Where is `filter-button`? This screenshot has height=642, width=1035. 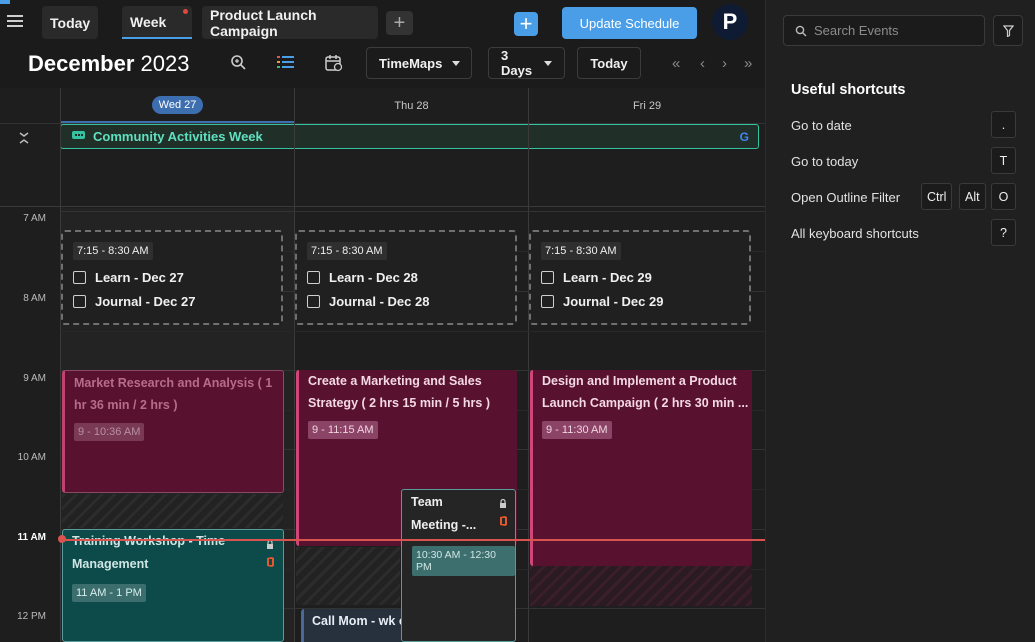 filter-button is located at coordinates (1008, 30).